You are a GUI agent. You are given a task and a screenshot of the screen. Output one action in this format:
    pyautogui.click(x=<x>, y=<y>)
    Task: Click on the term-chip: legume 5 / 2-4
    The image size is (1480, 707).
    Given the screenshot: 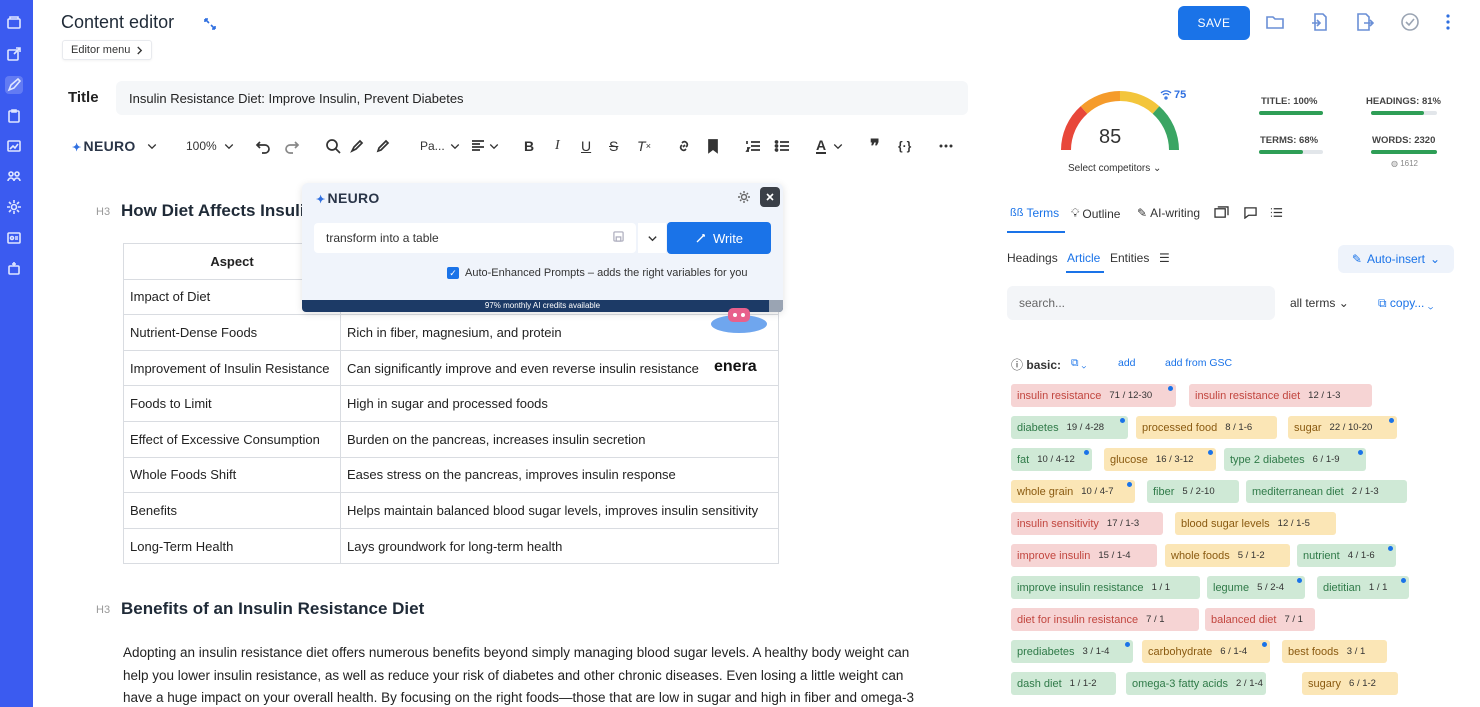 What is the action you would take?
    pyautogui.click(x=1256, y=587)
    